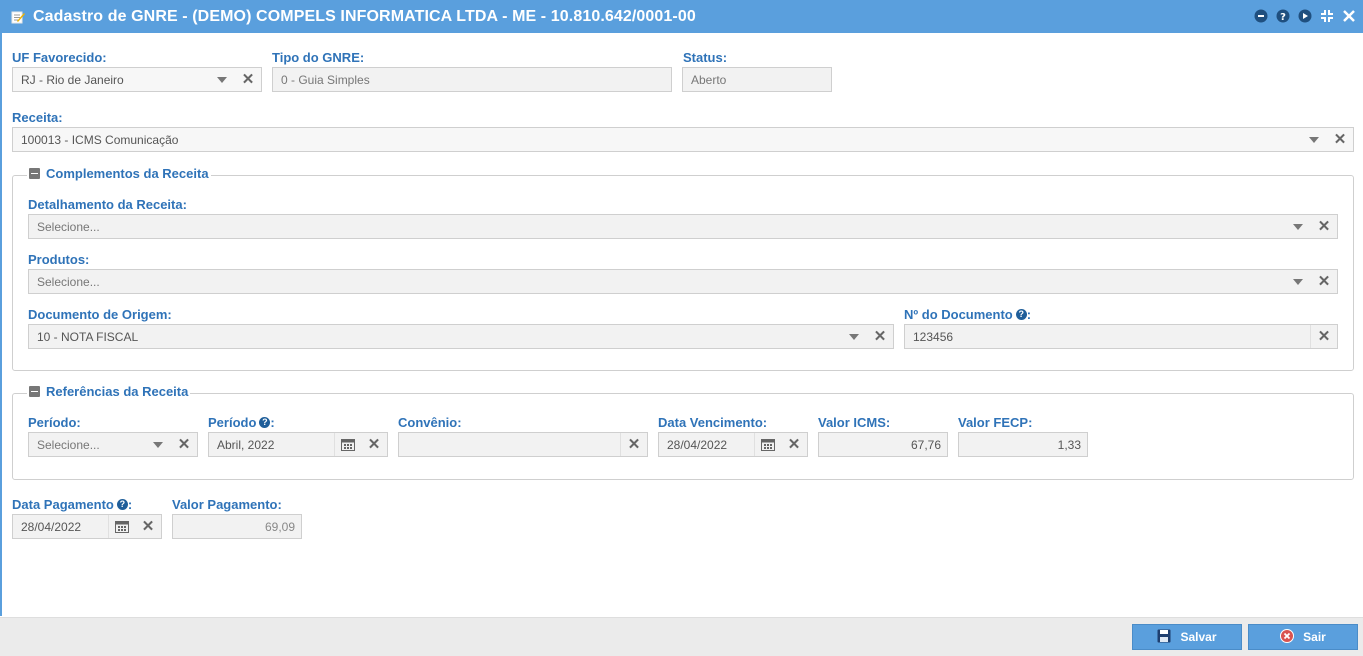  Describe the element at coordinates (523, 444) in the screenshot. I see `convenio-input: ✕` at that location.